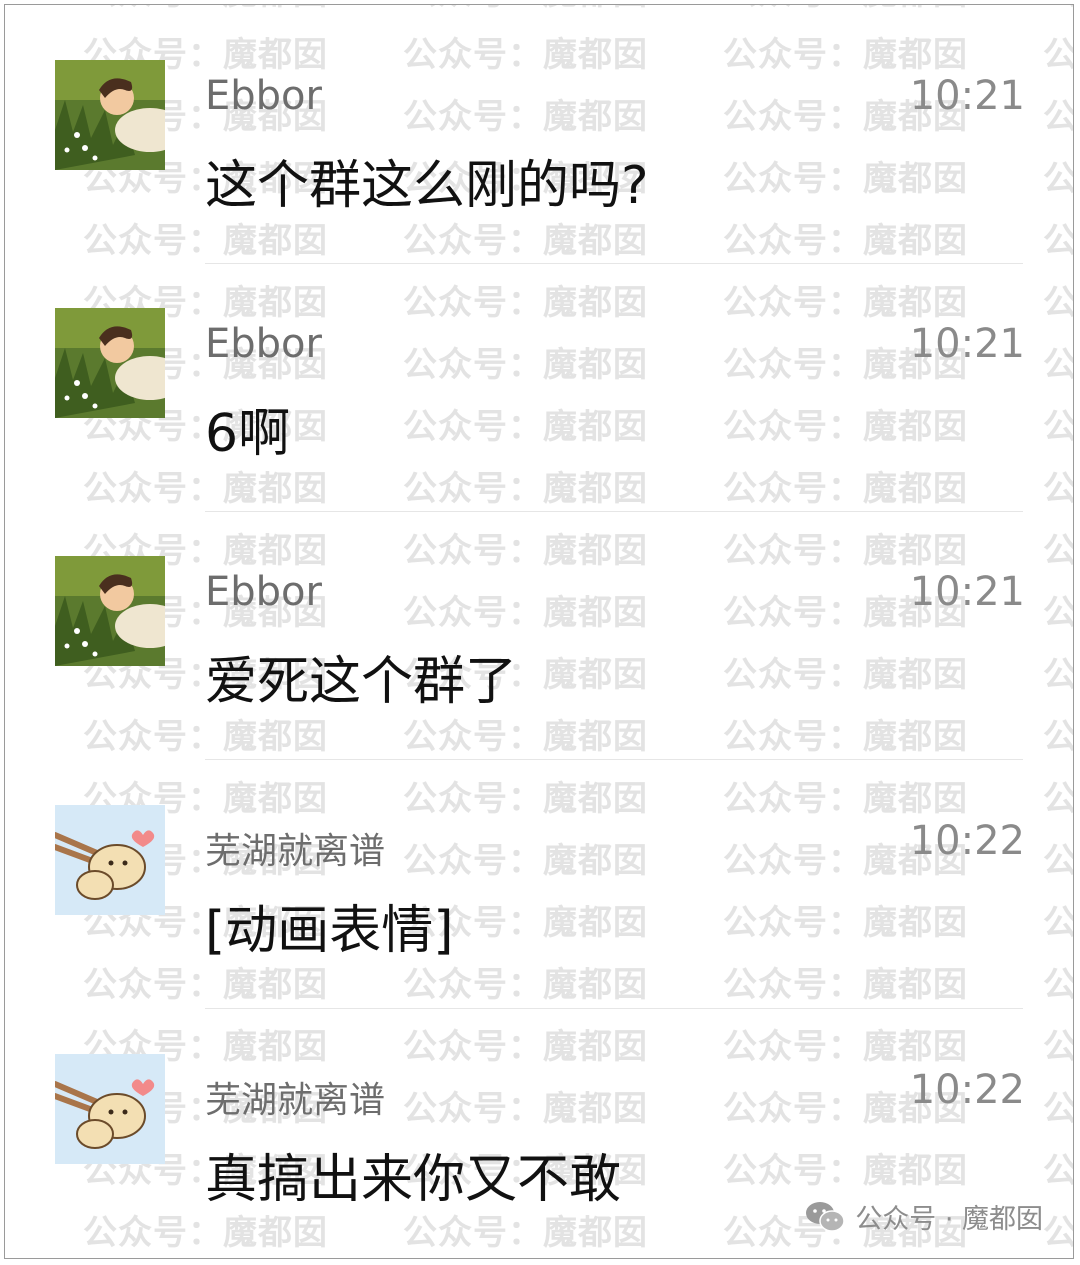 The height and width of the screenshot is (1265, 1080). I want to click on message-text: 真搞出来你又不敢, so click(413, 1180).